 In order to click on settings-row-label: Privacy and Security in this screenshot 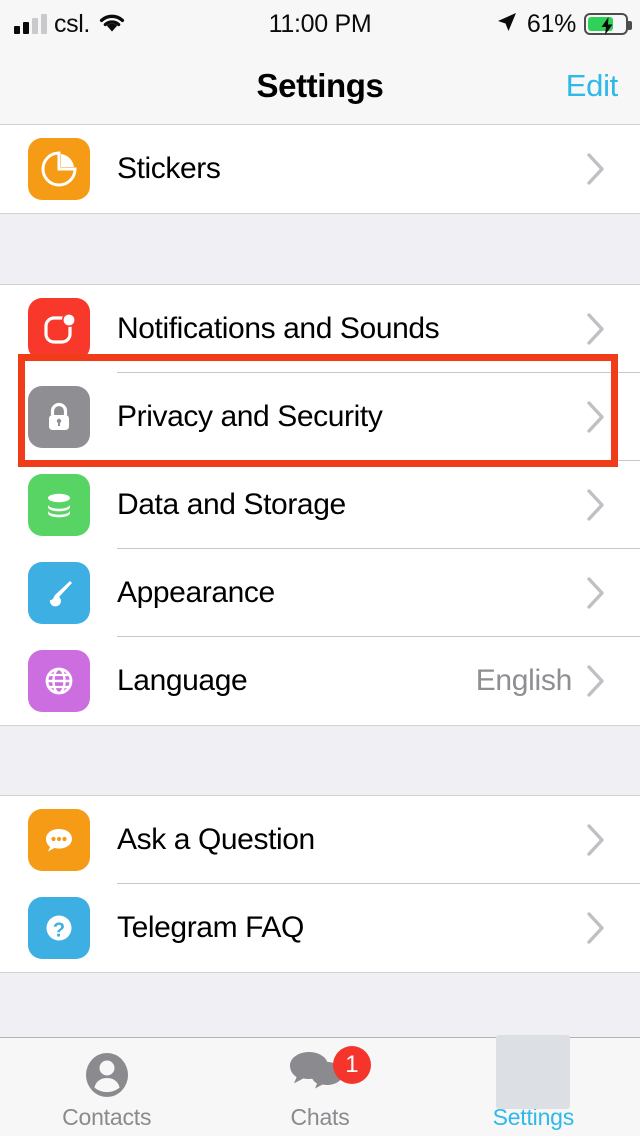, I will do `click(250, 416)`.